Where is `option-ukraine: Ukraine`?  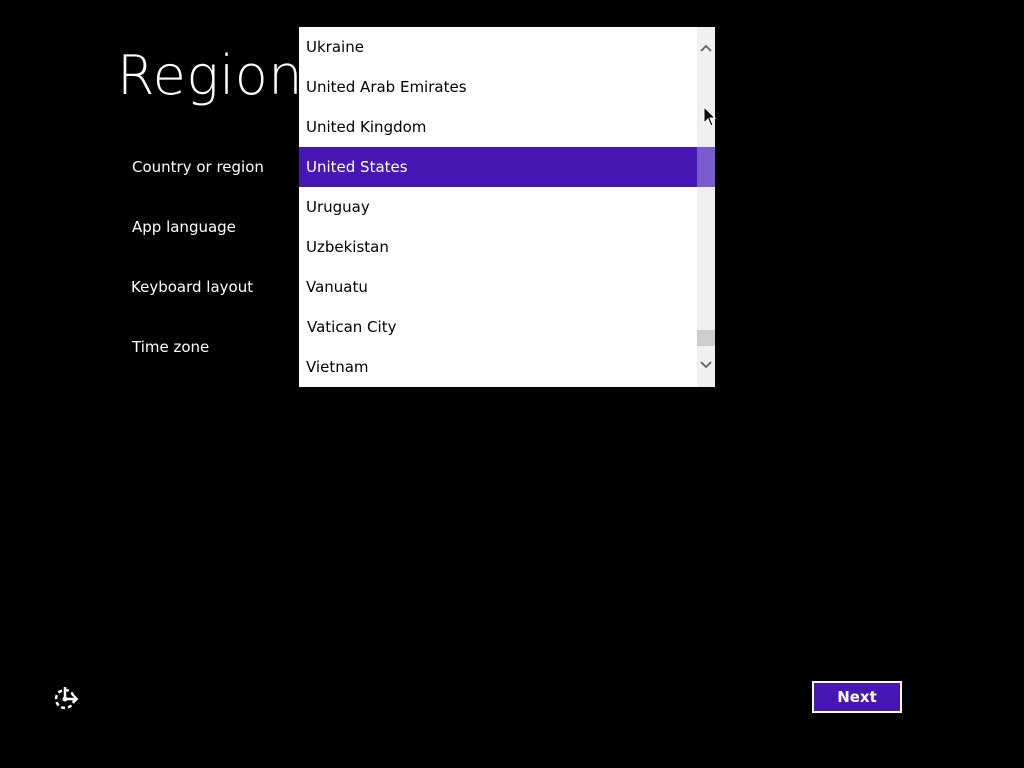
option-ukraine: Ukraine is located at coordinates (498, 47).